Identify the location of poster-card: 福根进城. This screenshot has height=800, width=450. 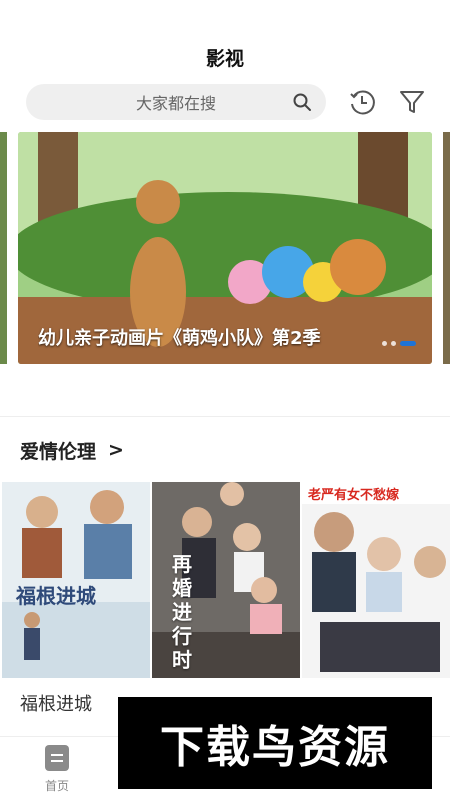
(76, 580).